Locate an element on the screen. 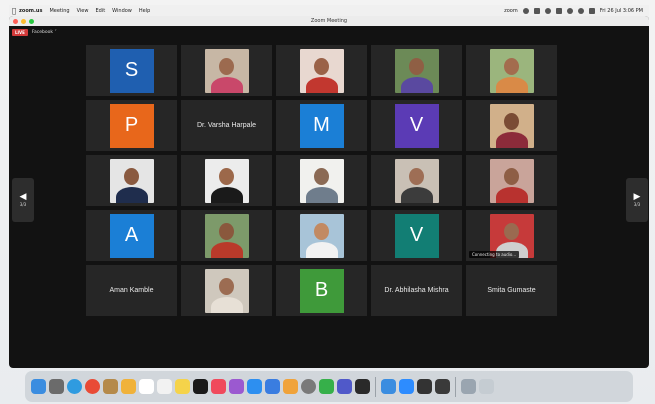  next-page-button: ▶ 3/3 is located at coordinates (637, 200).